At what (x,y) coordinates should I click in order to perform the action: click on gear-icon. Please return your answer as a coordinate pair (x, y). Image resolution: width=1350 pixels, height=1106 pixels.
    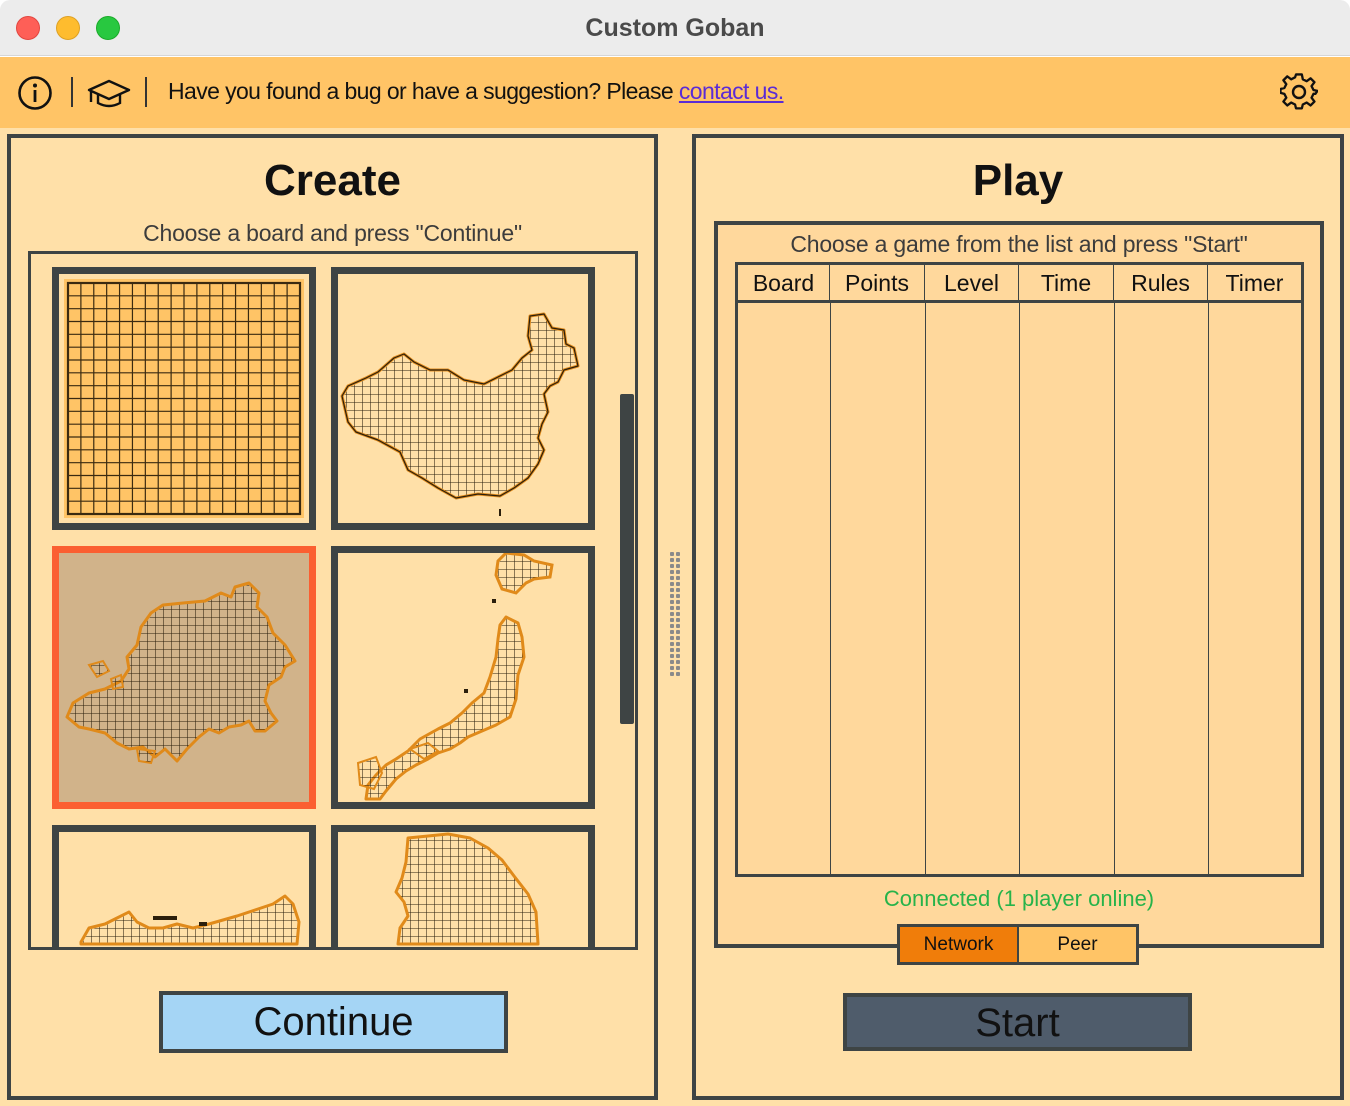
    Looking at the image, I should click on (1299, 92).